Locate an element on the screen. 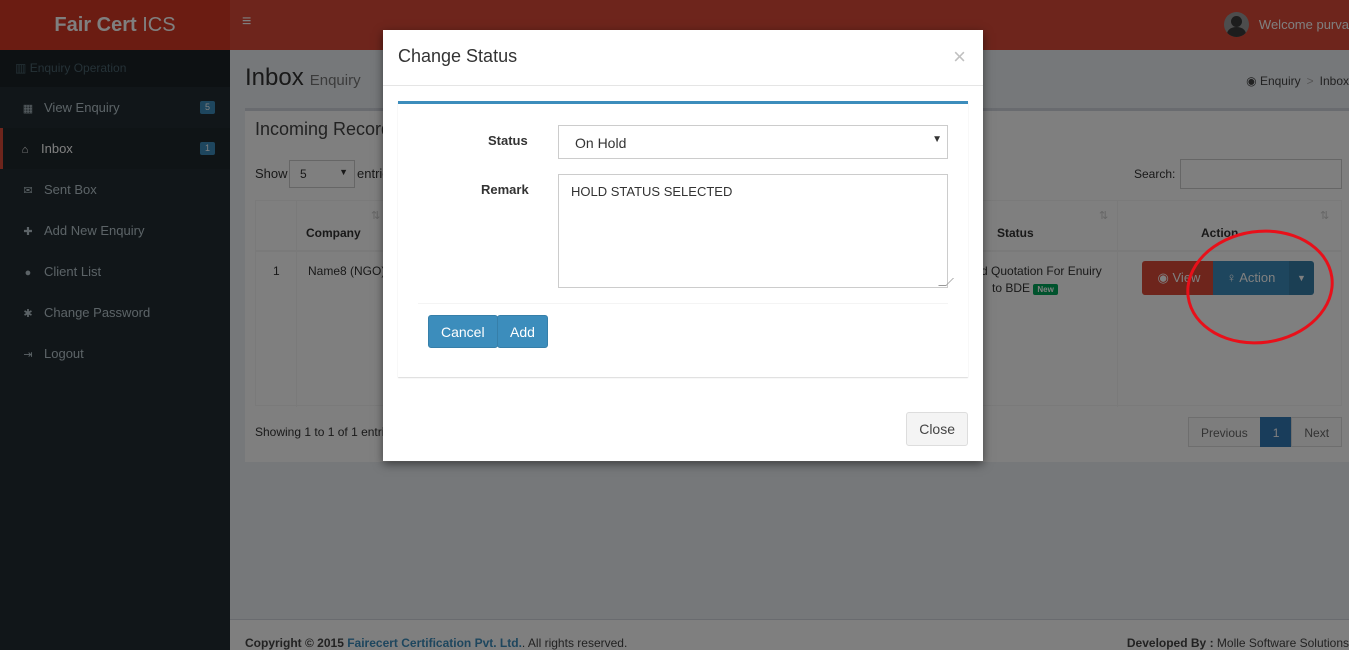  cancel-button: Cancel is located at coordinates (463, 331).